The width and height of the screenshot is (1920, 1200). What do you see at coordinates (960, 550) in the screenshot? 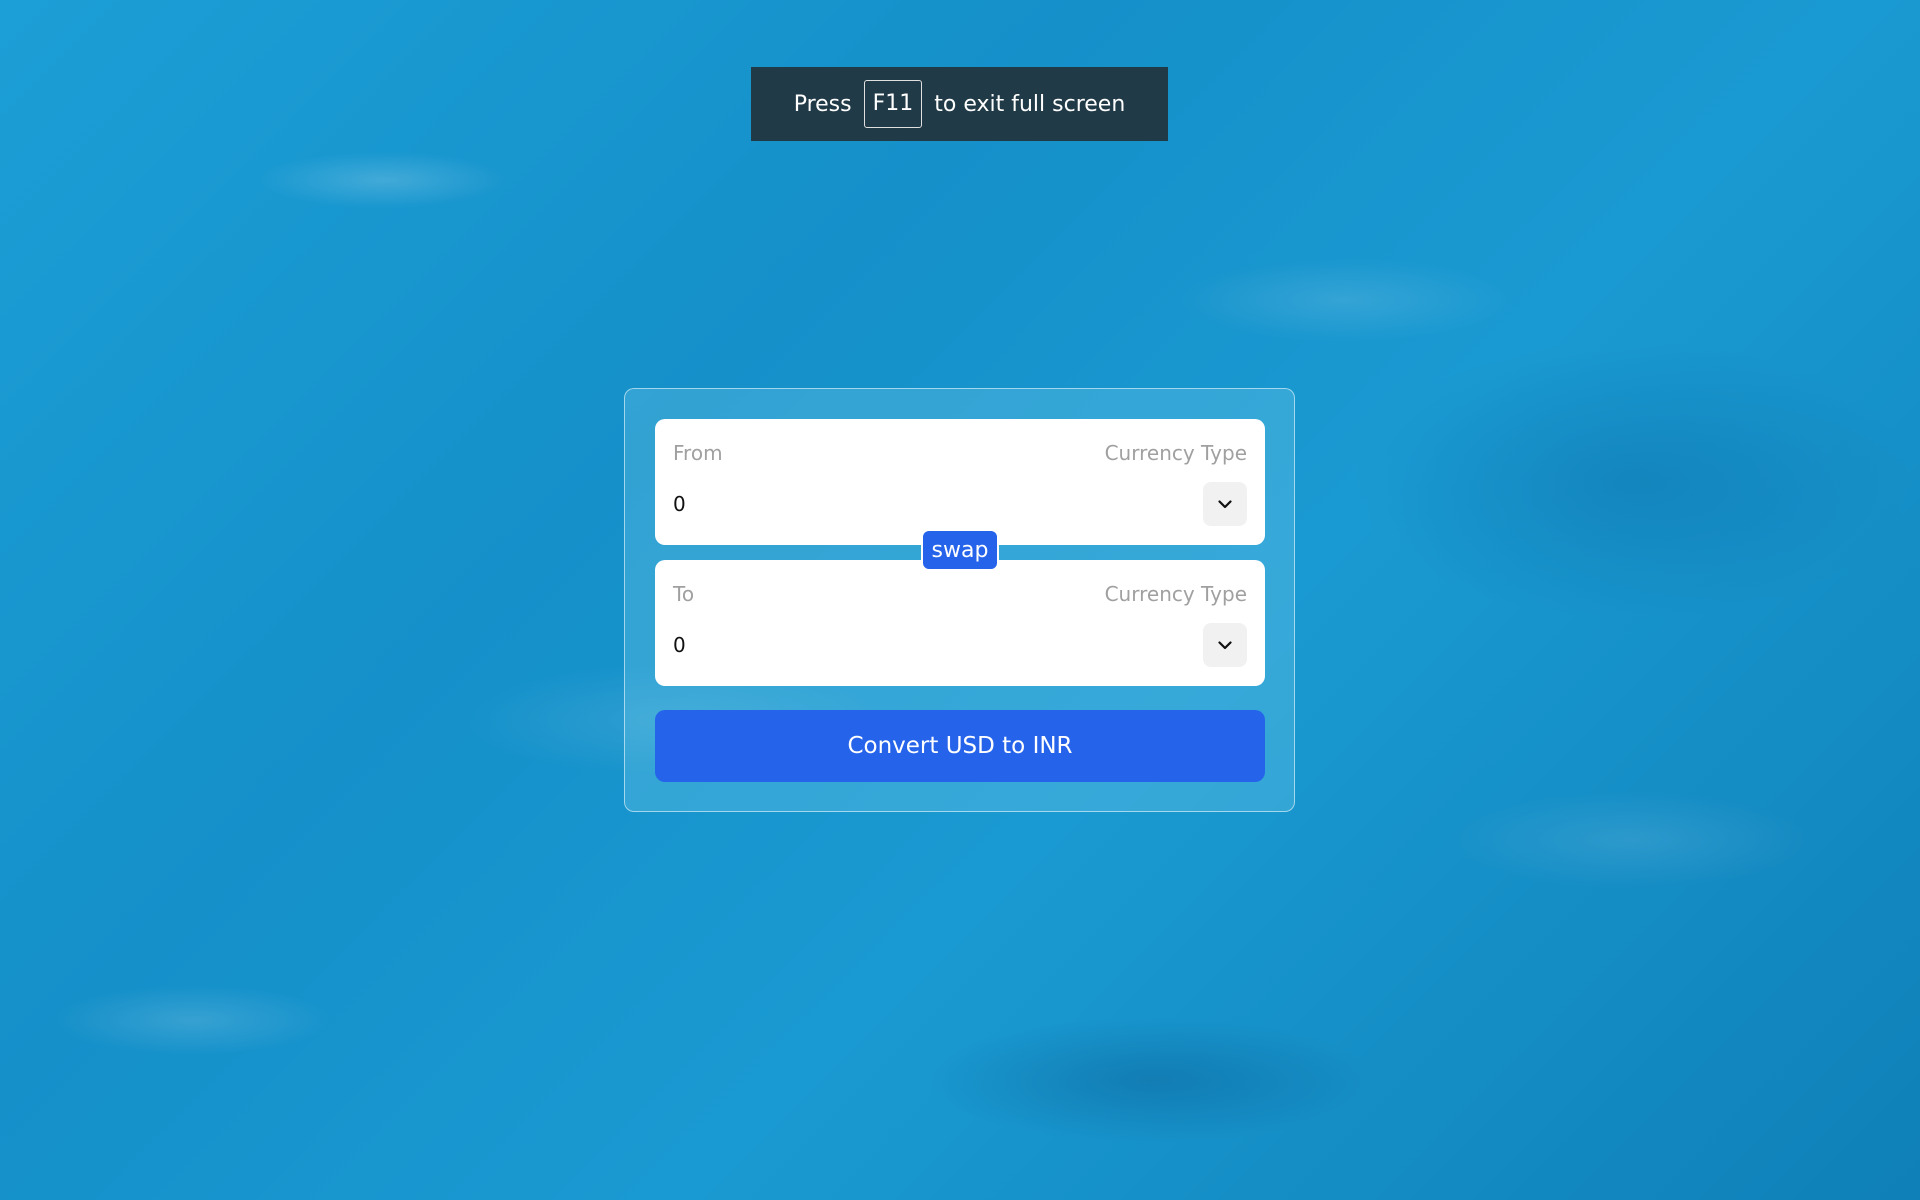
I see `swap-button: swap` at bounding box center [960, 550].